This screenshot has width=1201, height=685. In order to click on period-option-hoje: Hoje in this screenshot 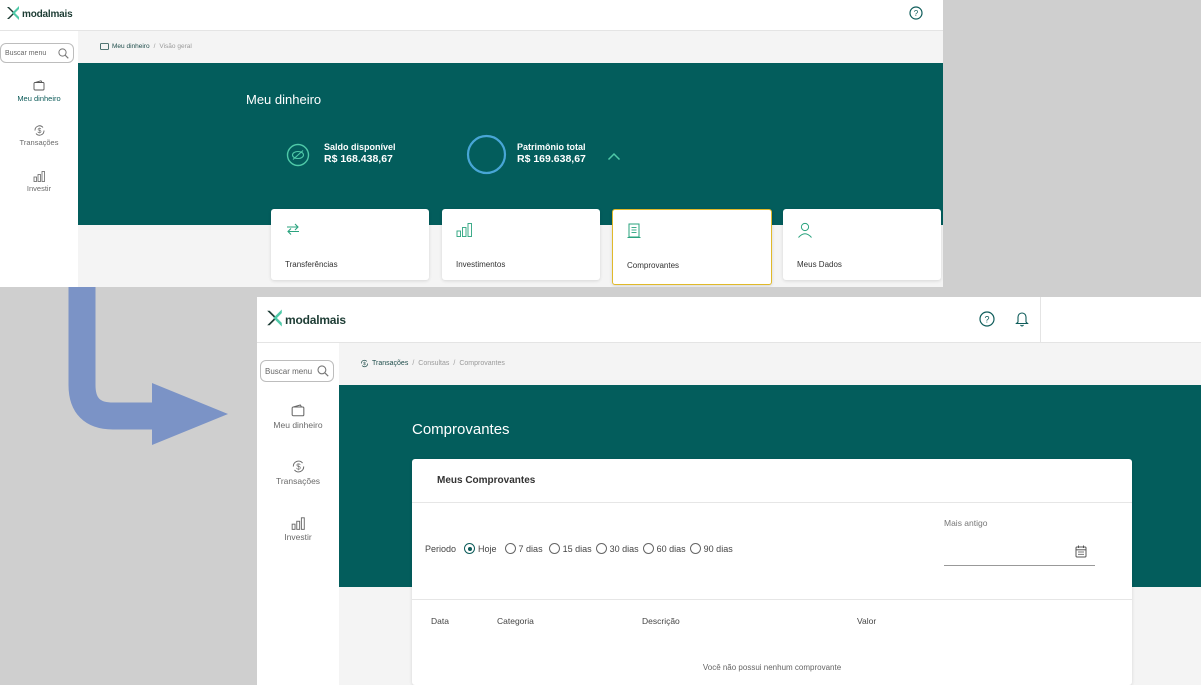, I will do `click(480, 548)`.